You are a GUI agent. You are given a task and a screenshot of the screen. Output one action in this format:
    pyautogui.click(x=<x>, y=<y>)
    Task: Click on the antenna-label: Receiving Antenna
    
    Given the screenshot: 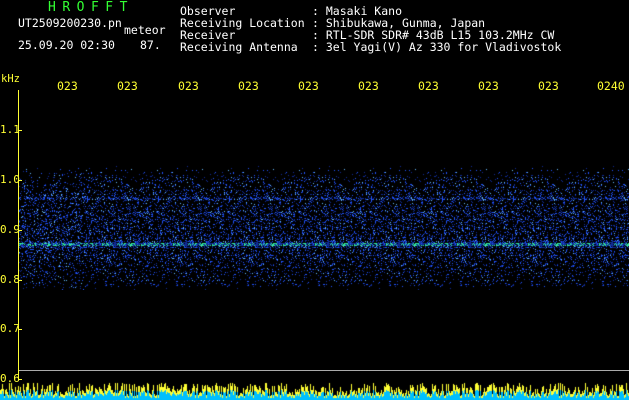 What is the action you would take?
    pyautogui.click(x=239, y=47)
    